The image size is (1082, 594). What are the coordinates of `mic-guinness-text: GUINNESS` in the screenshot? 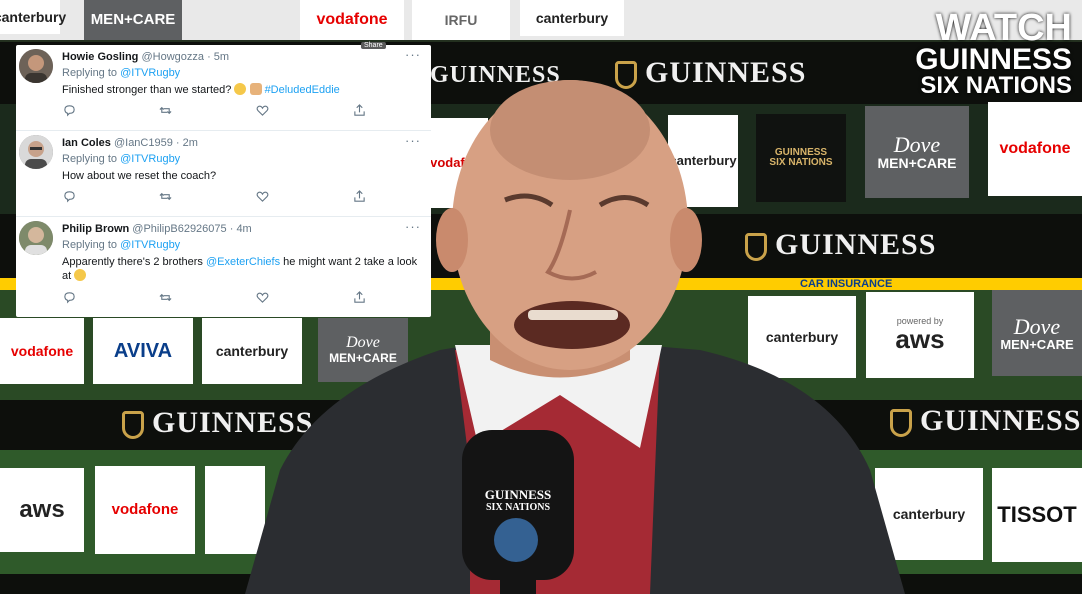 It's located at (518, 494).